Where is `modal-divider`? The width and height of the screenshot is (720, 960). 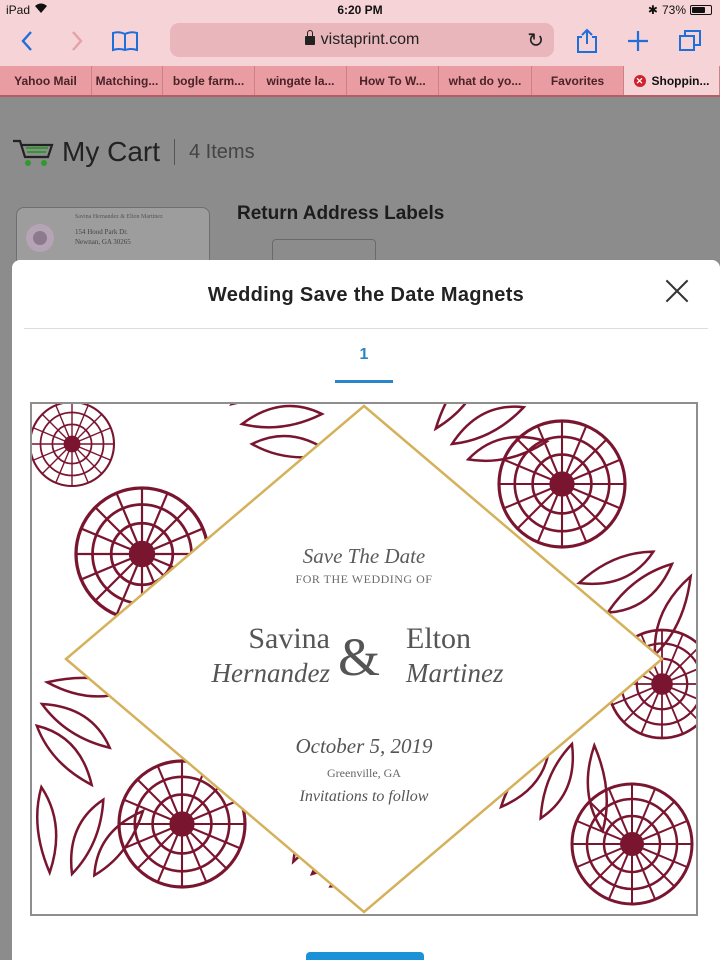
modal-divider is located at coordinates (366, 328).